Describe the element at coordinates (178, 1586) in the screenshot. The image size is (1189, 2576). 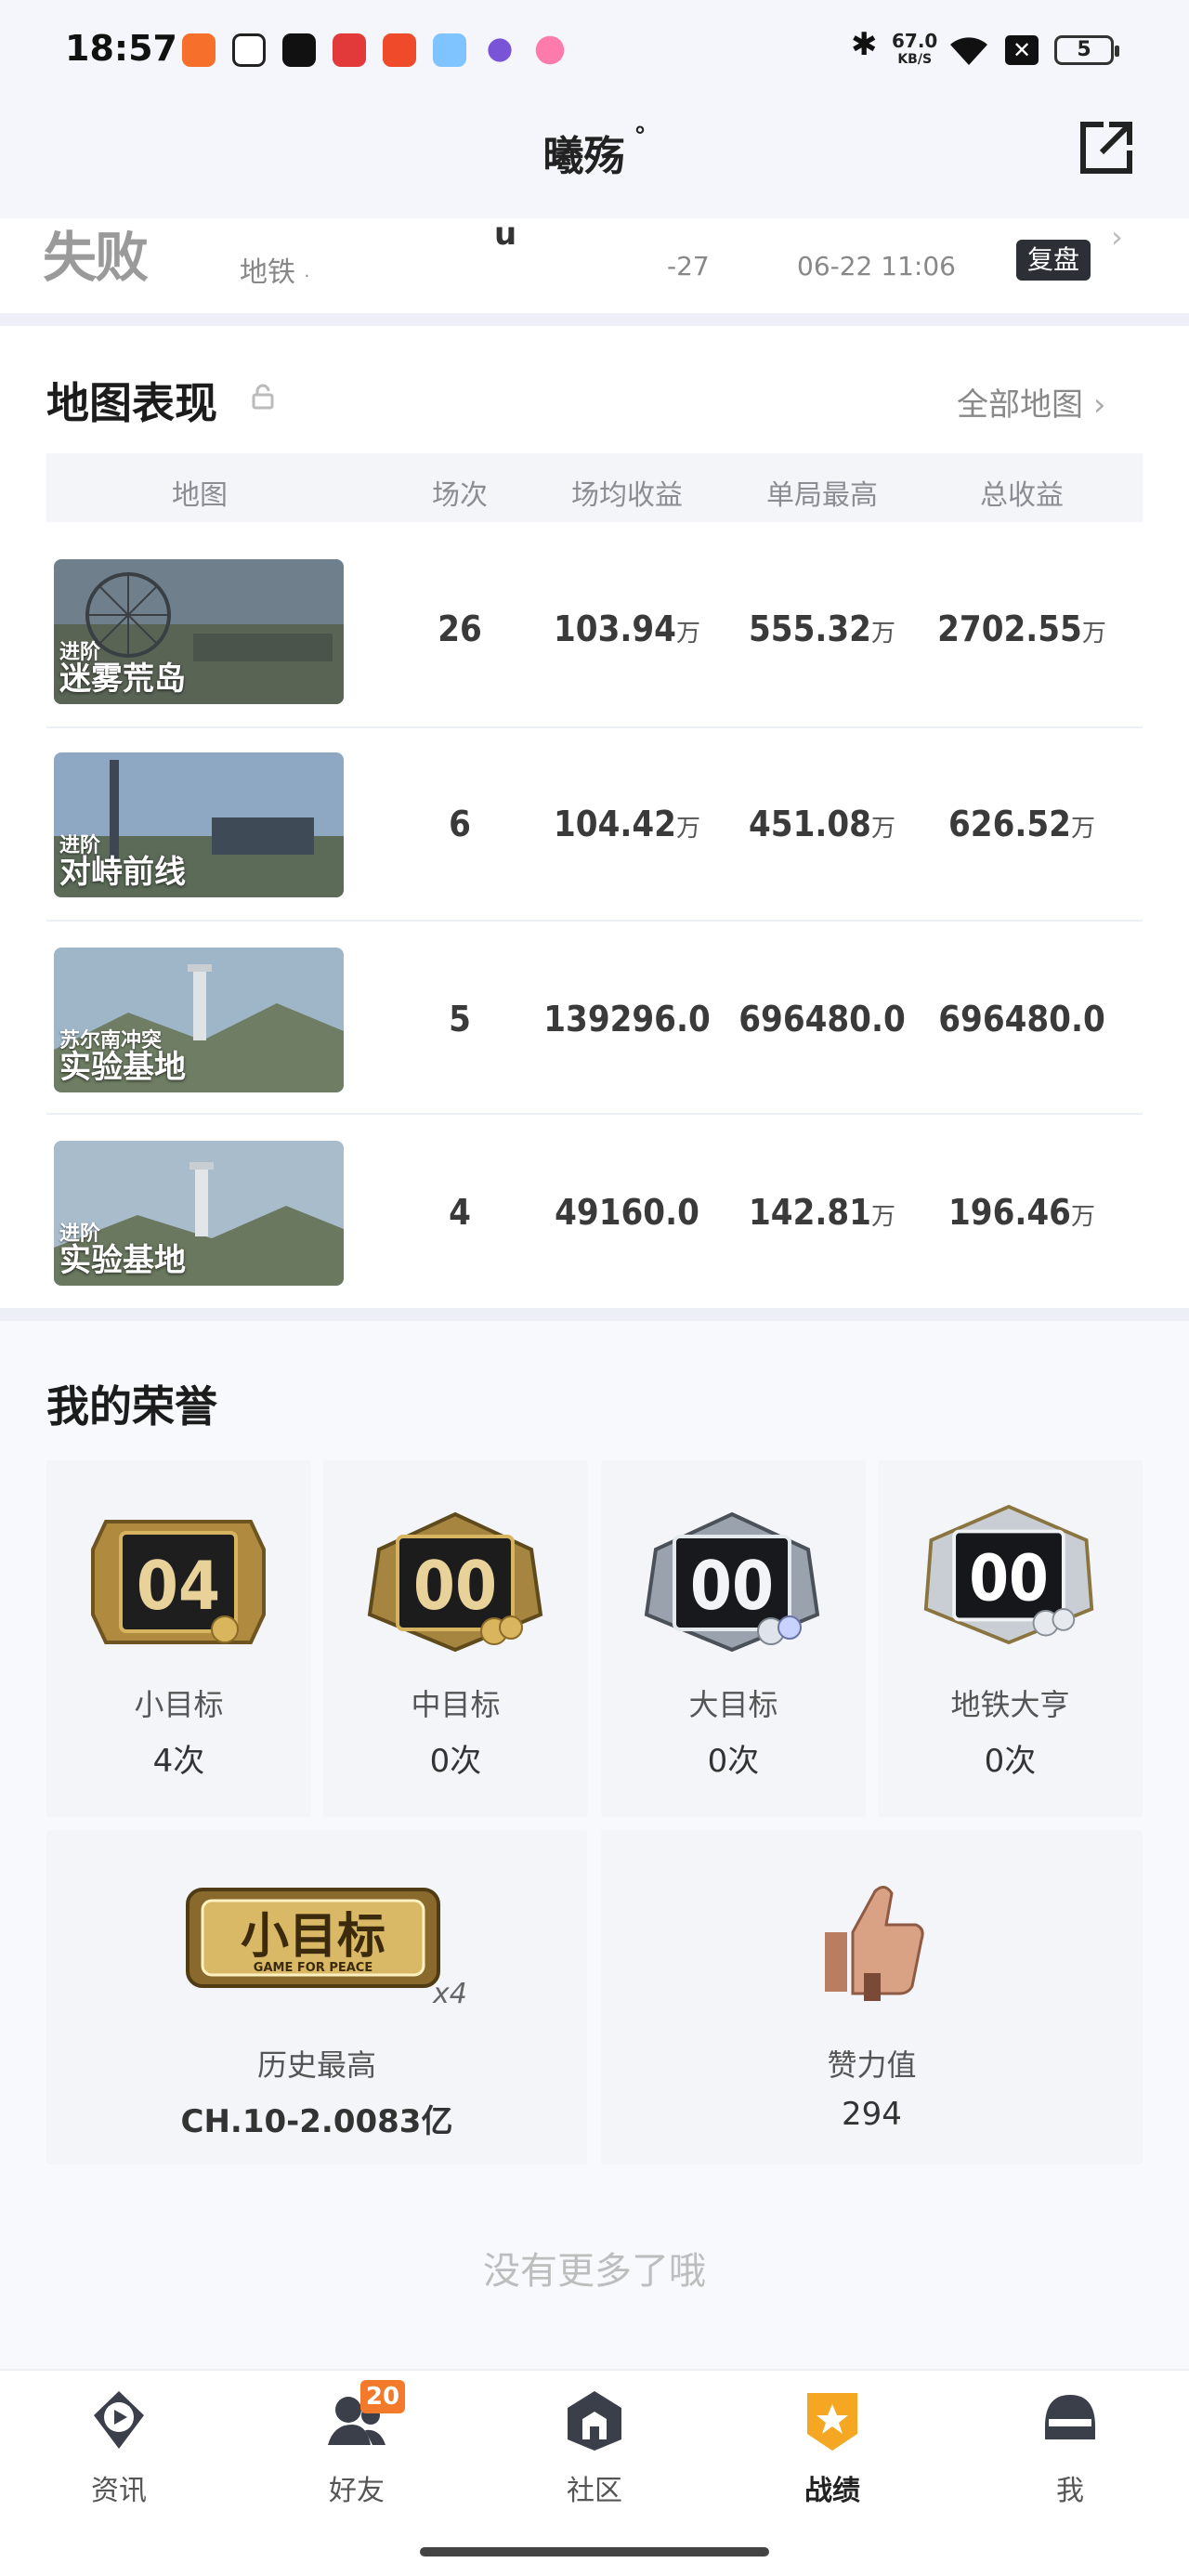
I see `small-goal-badge-text: 04` at that location.